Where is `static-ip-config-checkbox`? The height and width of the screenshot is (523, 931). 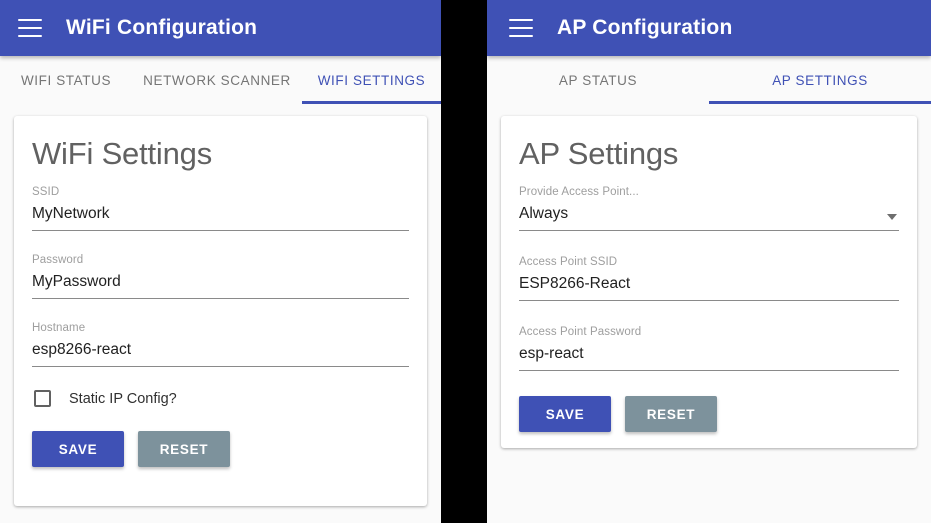 static-ip-config-checkbox is located at coordinates (42, 398).